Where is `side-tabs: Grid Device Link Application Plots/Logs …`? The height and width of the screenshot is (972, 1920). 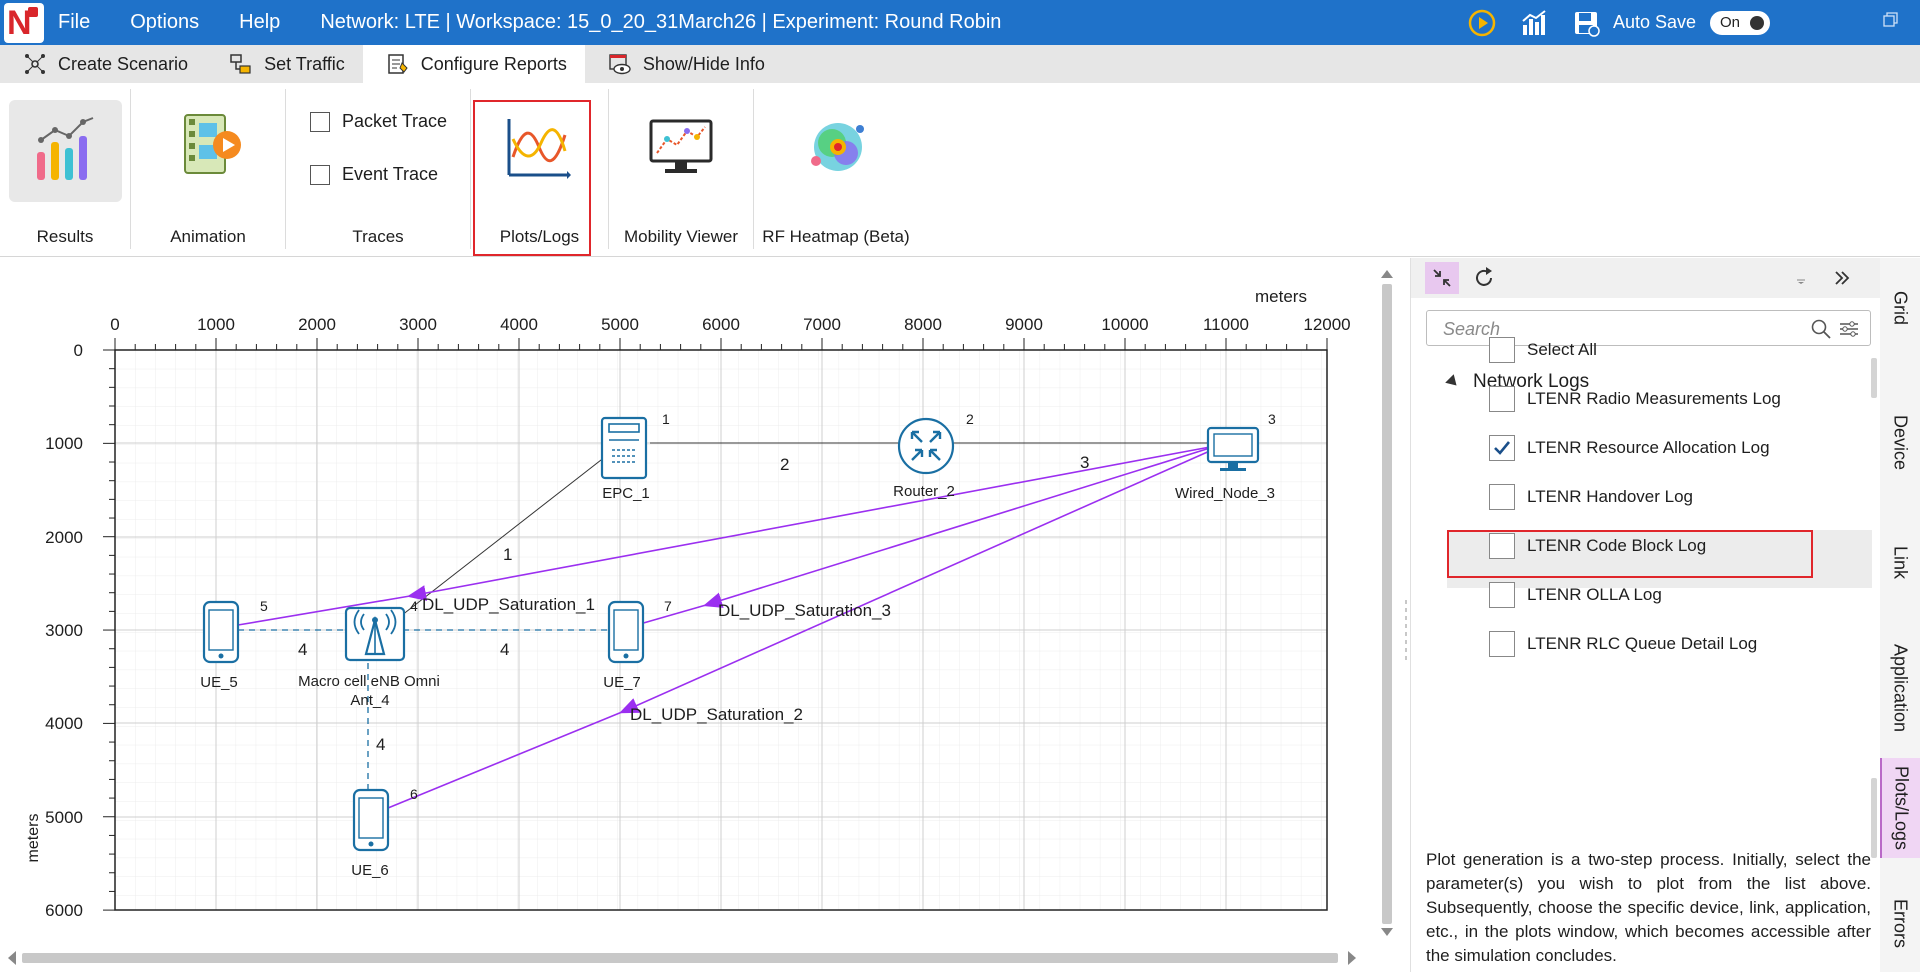 side-tabs: Grid Device Link Application Plots/Logs … is located at coordinates (1900, 615).